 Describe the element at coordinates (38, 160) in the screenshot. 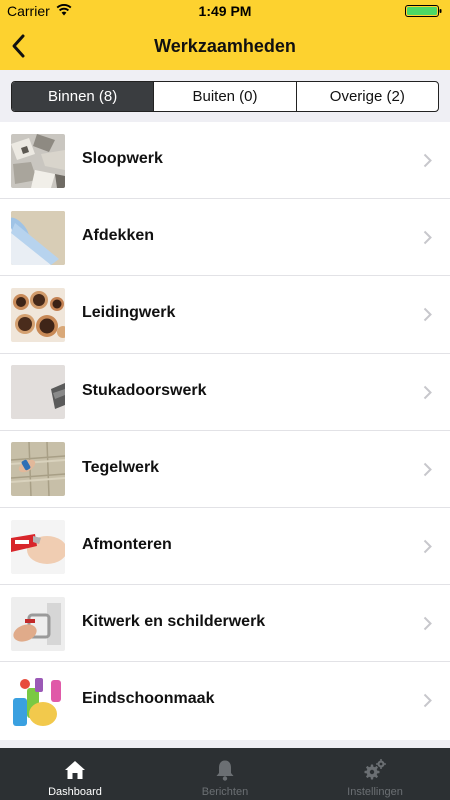

I see `sloopwerk-thumbnail` at that location.